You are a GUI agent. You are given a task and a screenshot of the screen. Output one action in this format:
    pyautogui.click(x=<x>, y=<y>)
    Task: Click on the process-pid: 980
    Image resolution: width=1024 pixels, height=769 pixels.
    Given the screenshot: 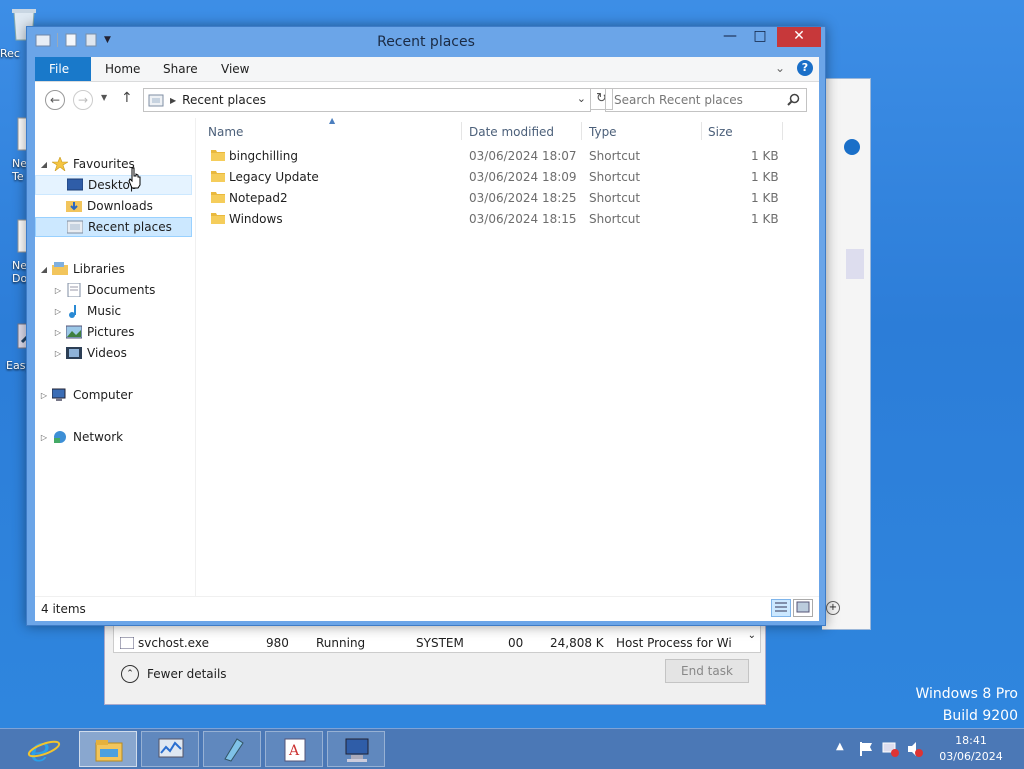 What is the action you would take?
    pyautogui.click(x=277, y=643)
    